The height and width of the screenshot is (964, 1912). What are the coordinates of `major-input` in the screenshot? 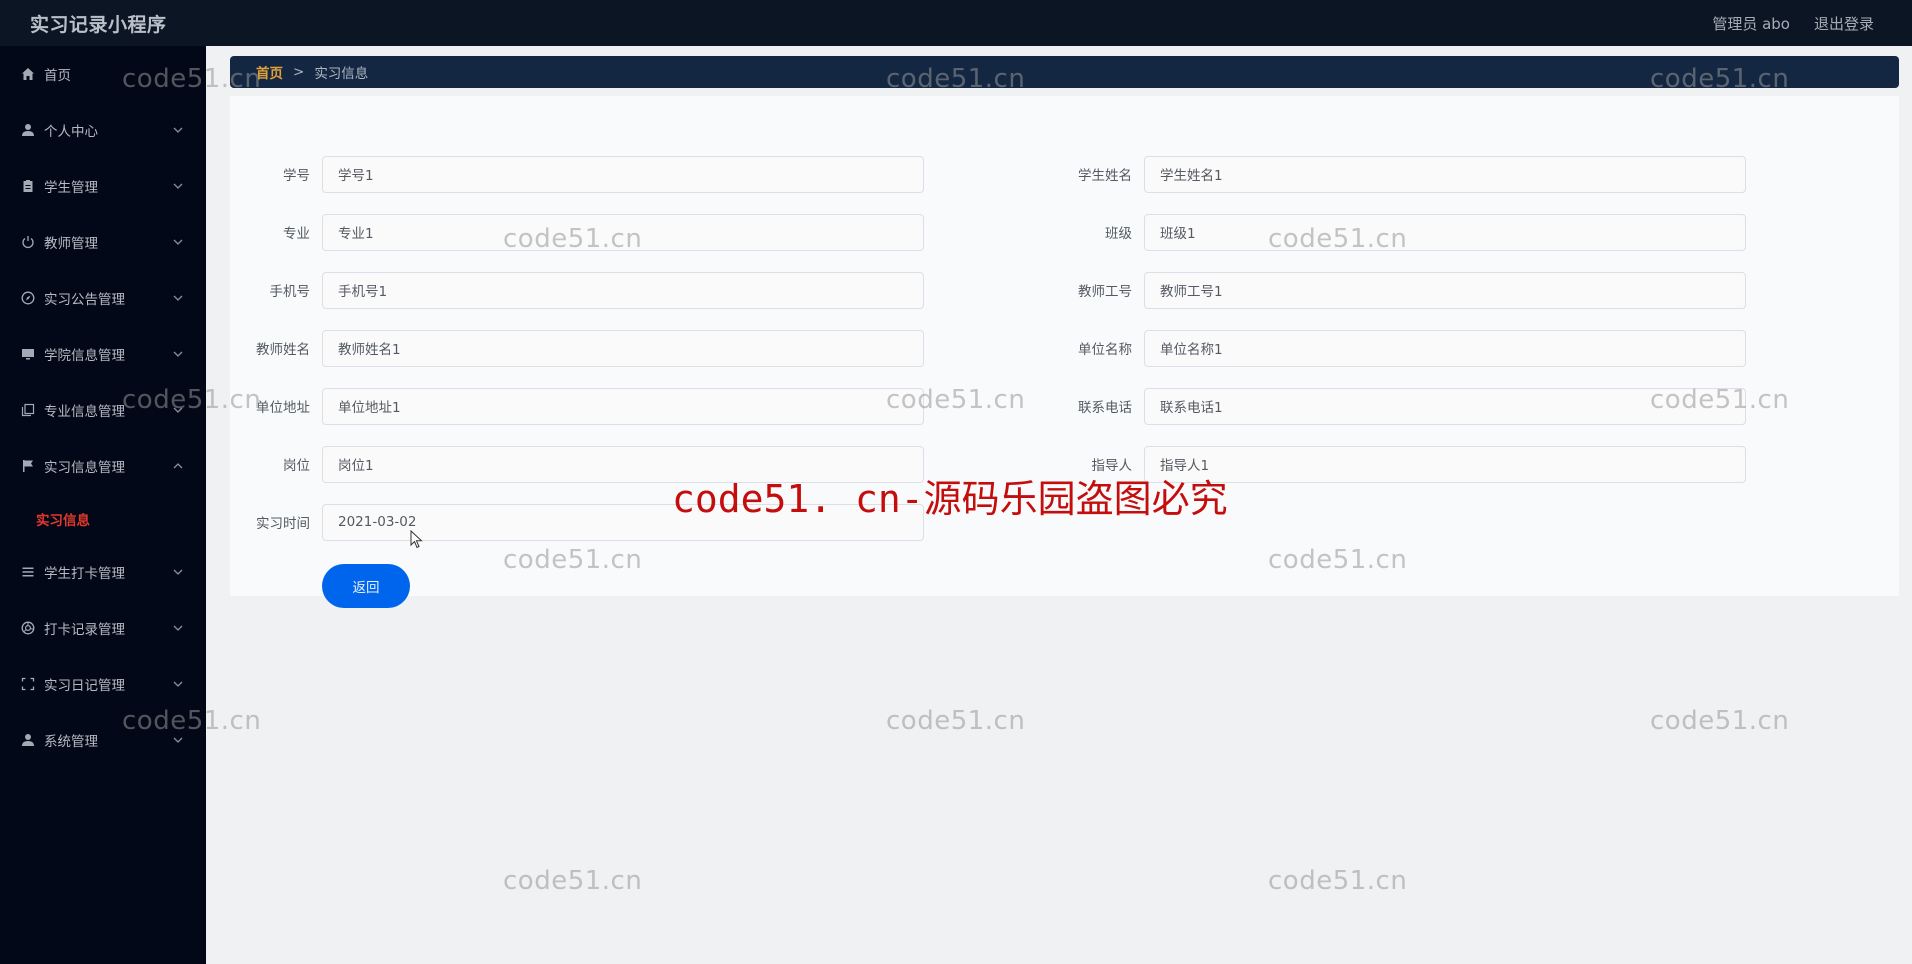 It's located at (623, 232).